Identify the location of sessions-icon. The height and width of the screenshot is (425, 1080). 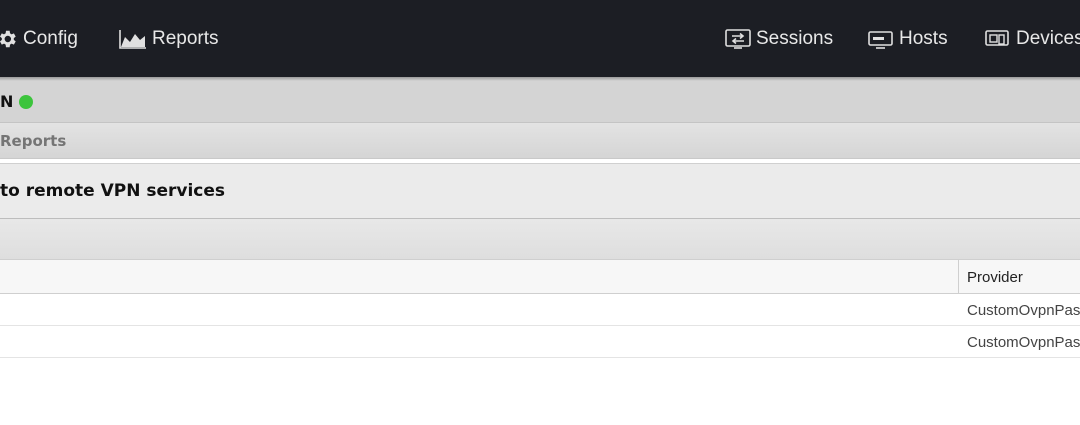
(738, 38).